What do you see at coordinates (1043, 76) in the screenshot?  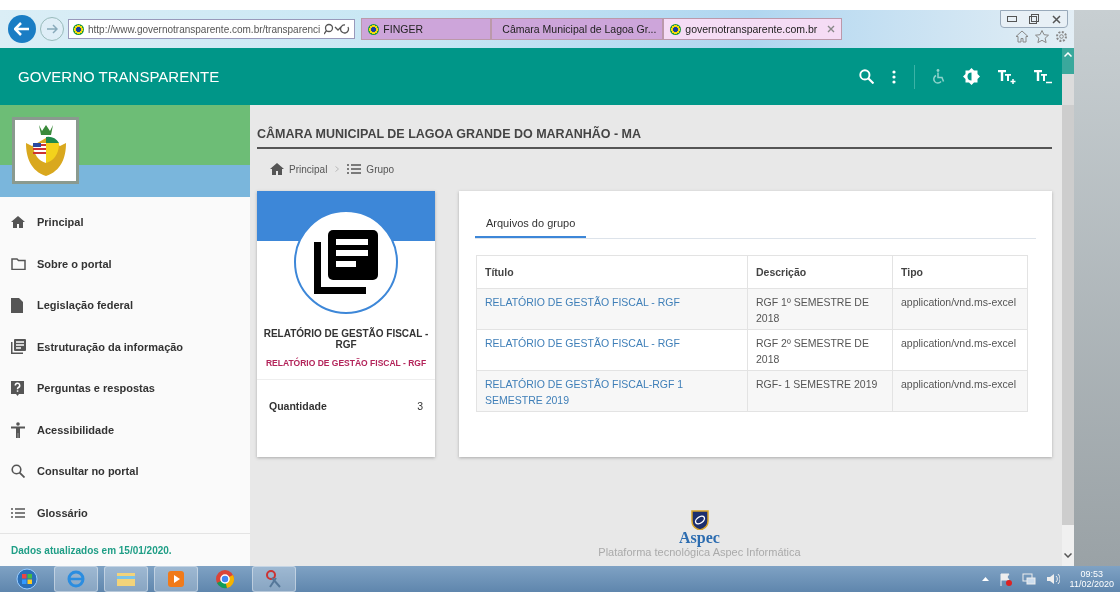 I see `text-decrease-icon` at bounding box center [1043, 76].